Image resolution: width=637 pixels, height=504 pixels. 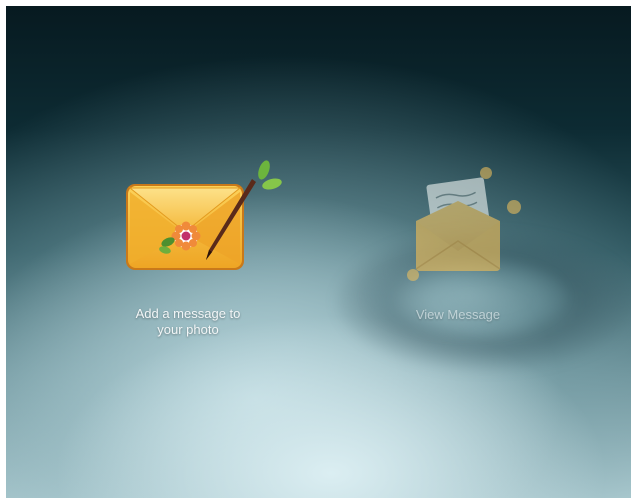 What do you see at coordinates (188, 216) in the screenshot?
I see `envelope-pen-icon` at bounding box center [188, 216].